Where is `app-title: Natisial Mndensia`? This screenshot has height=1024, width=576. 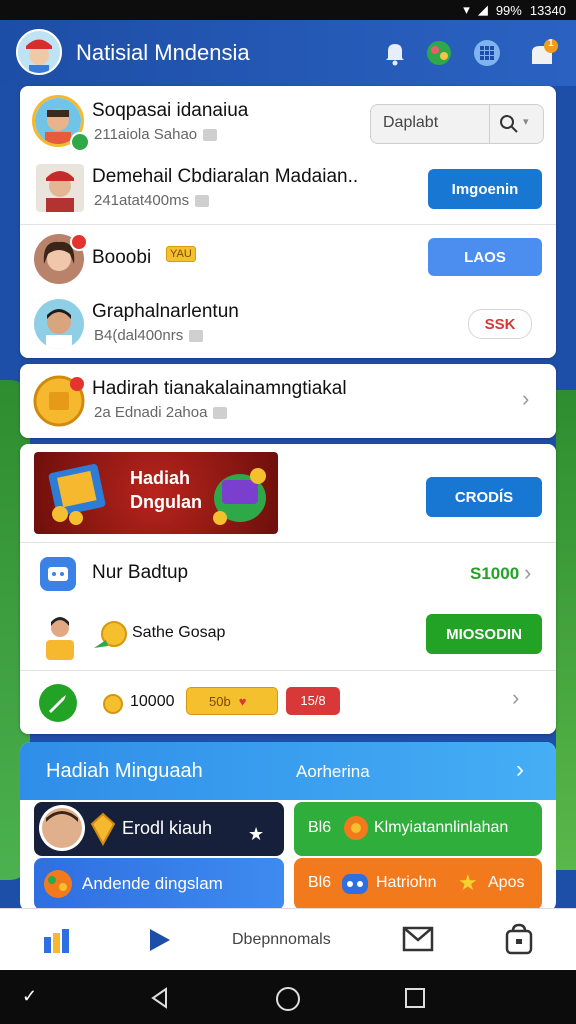 app-title: Natisial Mndensia is located at coordinates (163, 52).